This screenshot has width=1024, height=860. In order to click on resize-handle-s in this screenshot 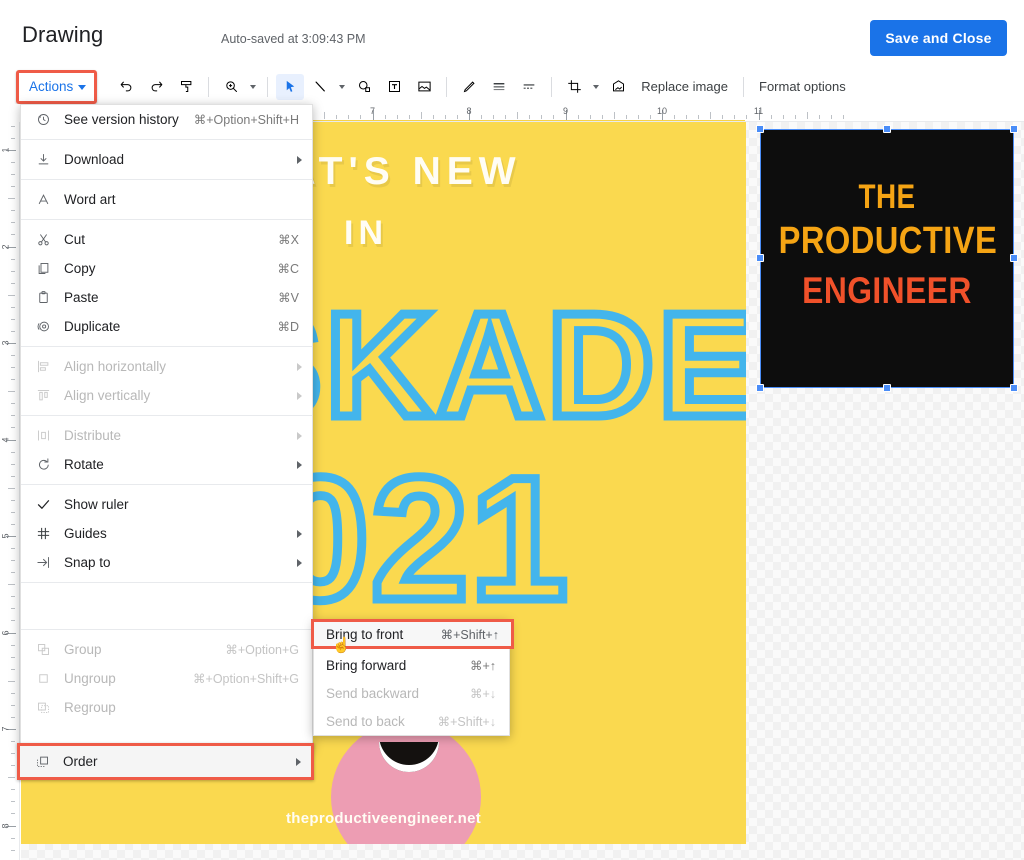, I will do `click(887, 388)`.